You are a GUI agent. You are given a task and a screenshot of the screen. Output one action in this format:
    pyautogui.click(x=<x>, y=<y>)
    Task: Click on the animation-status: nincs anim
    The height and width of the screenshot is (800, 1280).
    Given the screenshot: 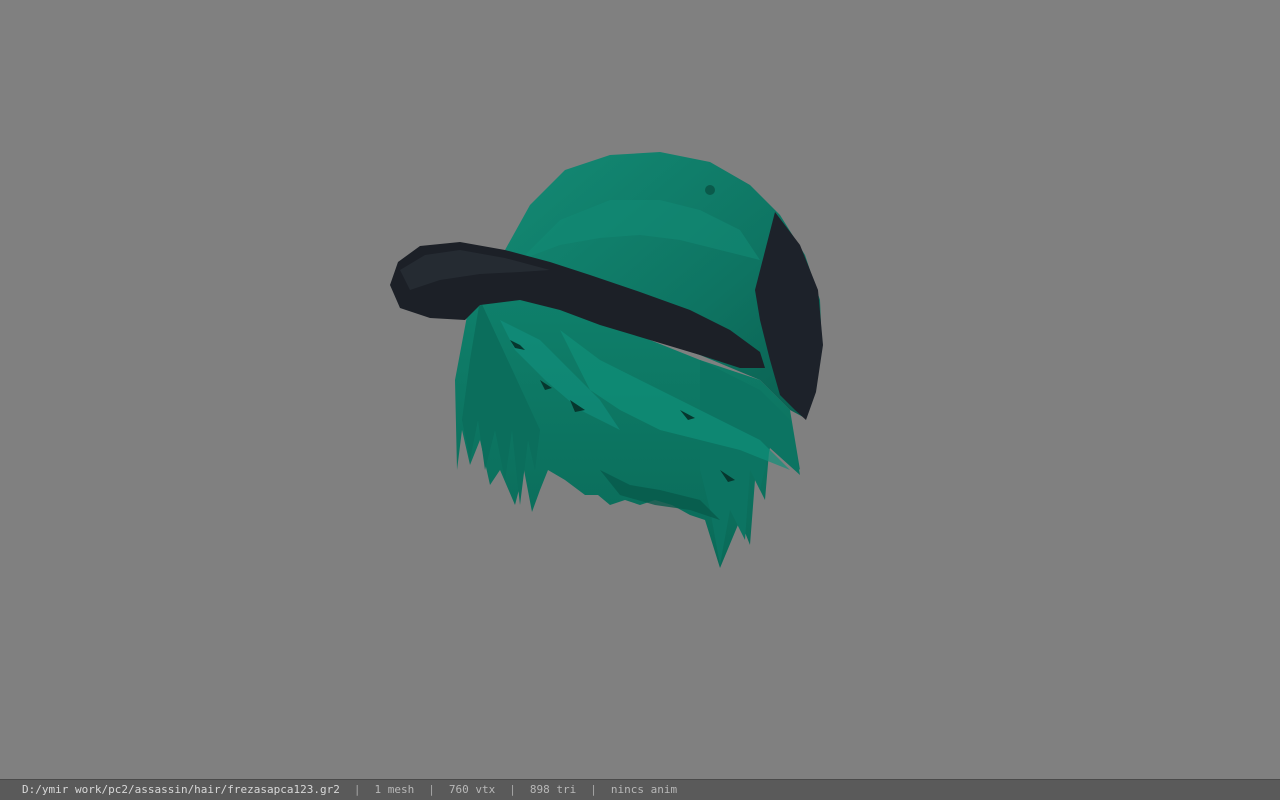 What is the action you would take?
    pyautogui.click(x=644, y=789)
    